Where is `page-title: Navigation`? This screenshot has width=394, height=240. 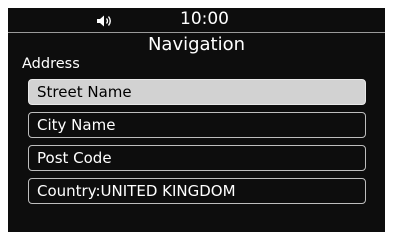
page-title: Navigation is located at coordinates (196, 44).